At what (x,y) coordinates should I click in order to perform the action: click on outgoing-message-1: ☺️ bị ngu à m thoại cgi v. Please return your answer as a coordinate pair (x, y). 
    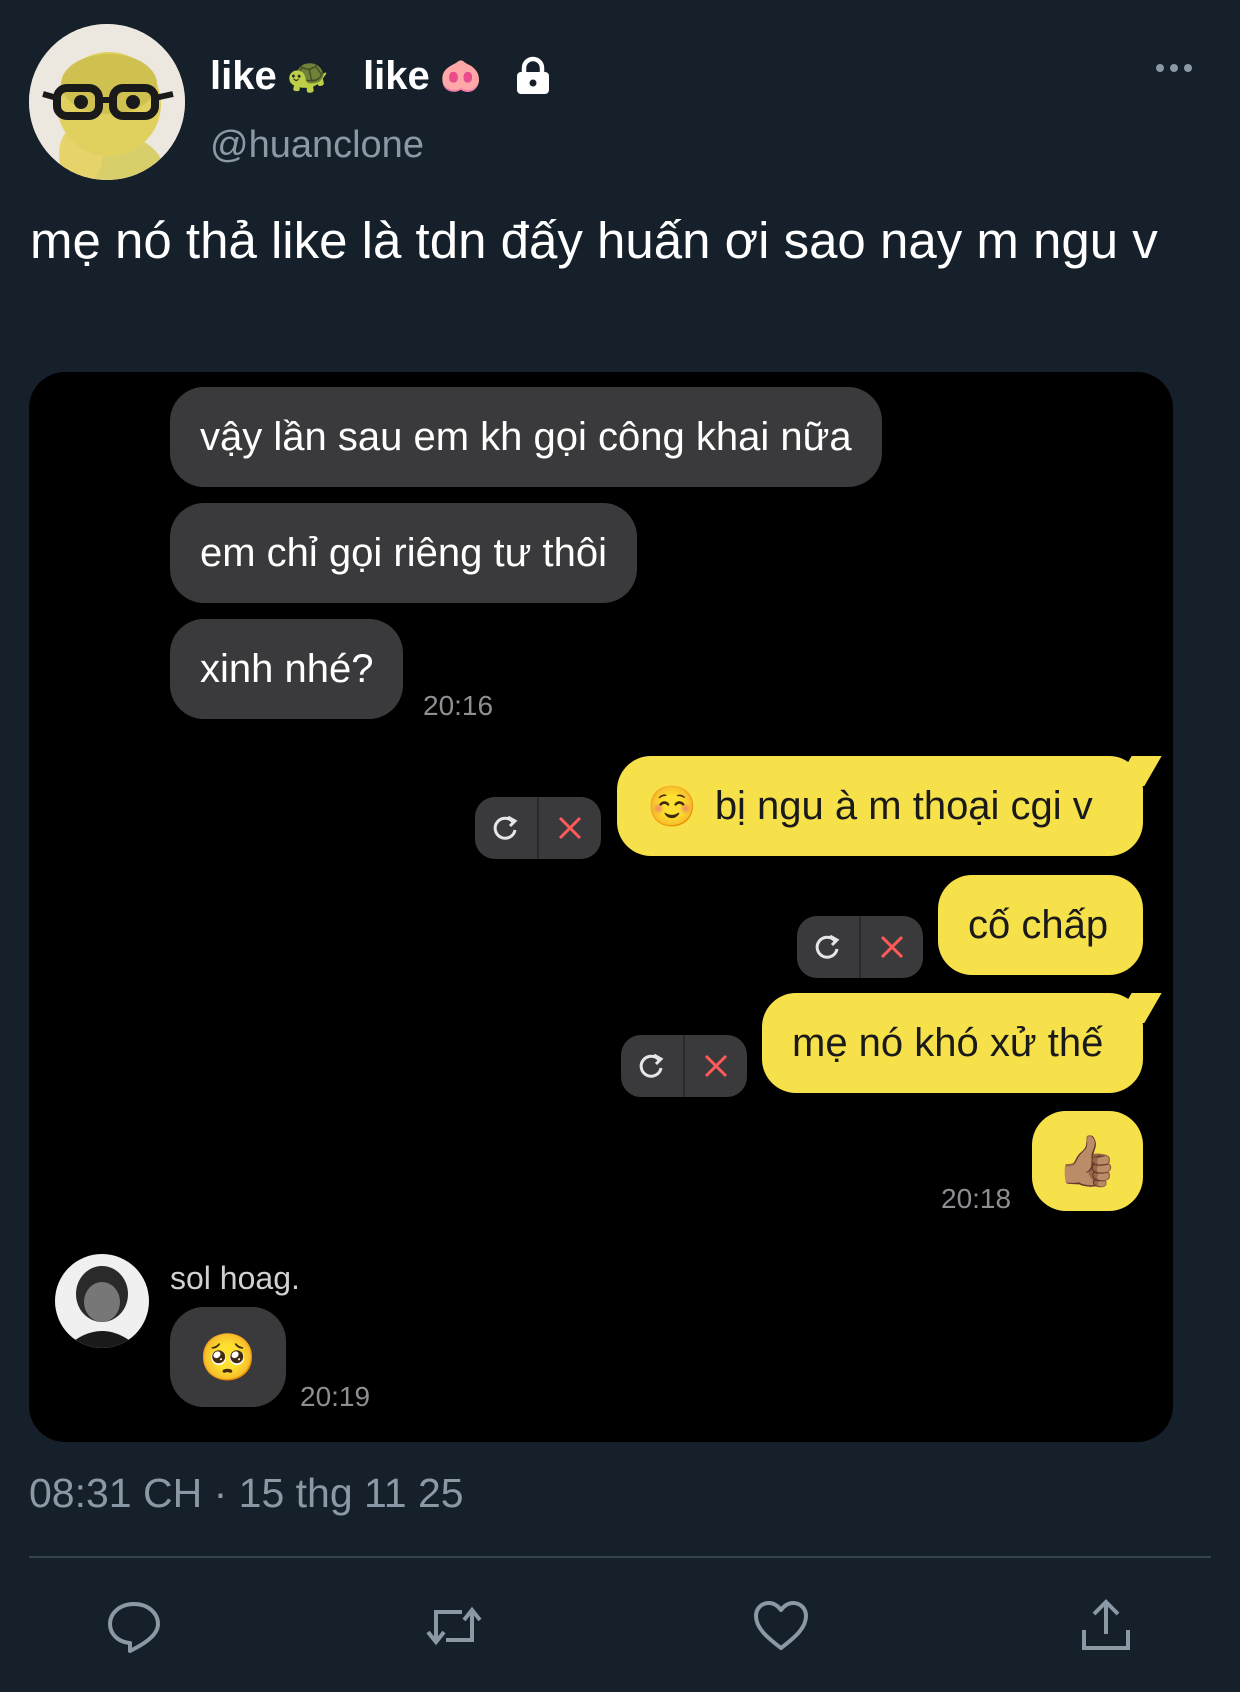
    Looking at the image, I should click on (889, 806).